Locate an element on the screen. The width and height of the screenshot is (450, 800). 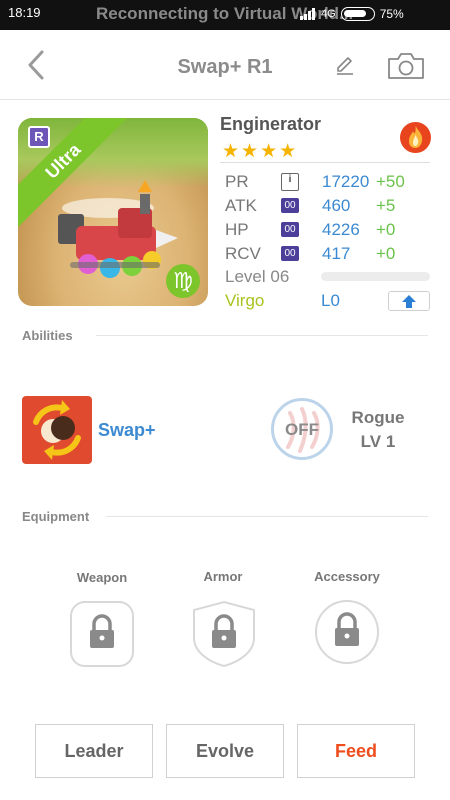
edit-pencil-icon is located at coordinates (345, 65).